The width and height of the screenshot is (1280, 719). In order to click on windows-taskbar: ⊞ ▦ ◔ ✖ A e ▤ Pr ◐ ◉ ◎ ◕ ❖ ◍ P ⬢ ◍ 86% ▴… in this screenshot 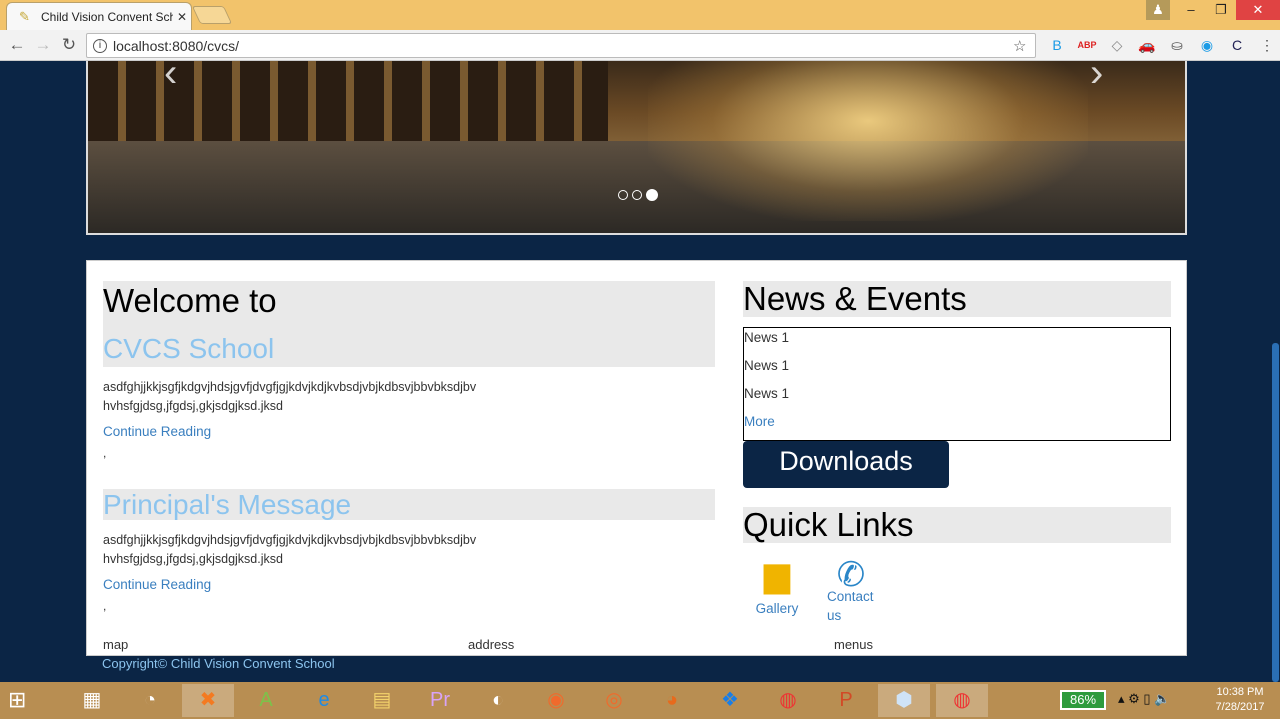, I will do `click(640, 700)`.